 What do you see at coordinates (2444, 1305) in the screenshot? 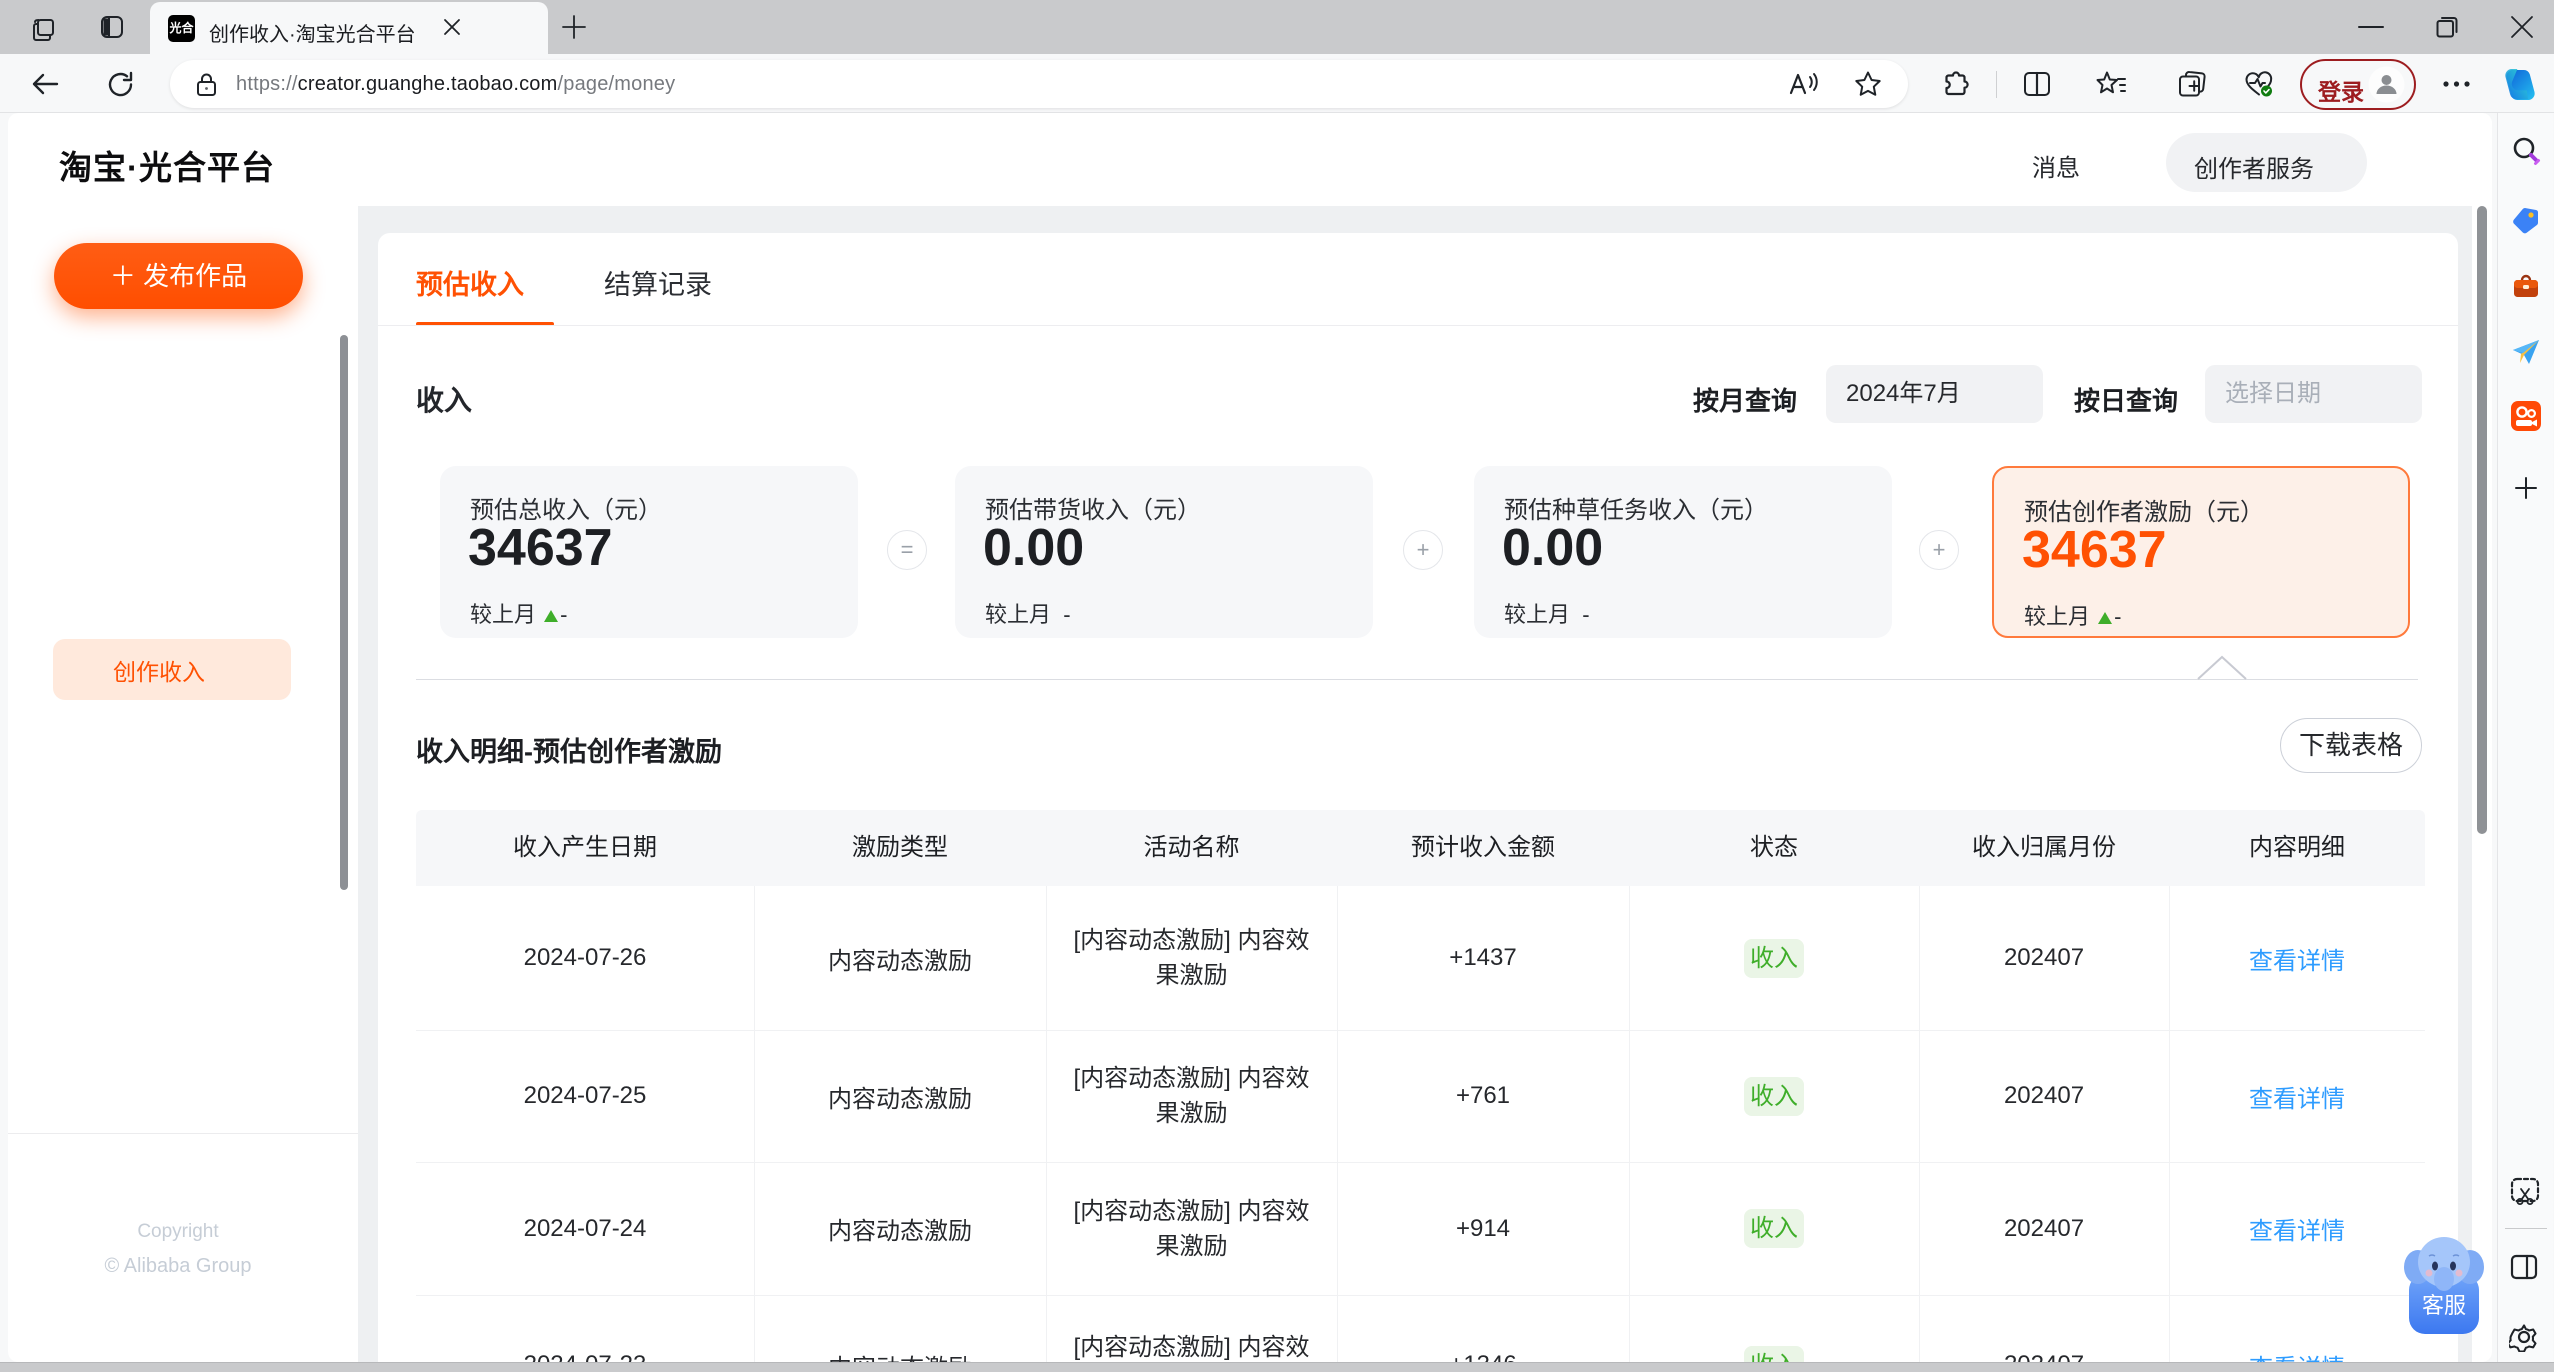
I see `svg-text: 客服` at bounding box center [2444, 1305].